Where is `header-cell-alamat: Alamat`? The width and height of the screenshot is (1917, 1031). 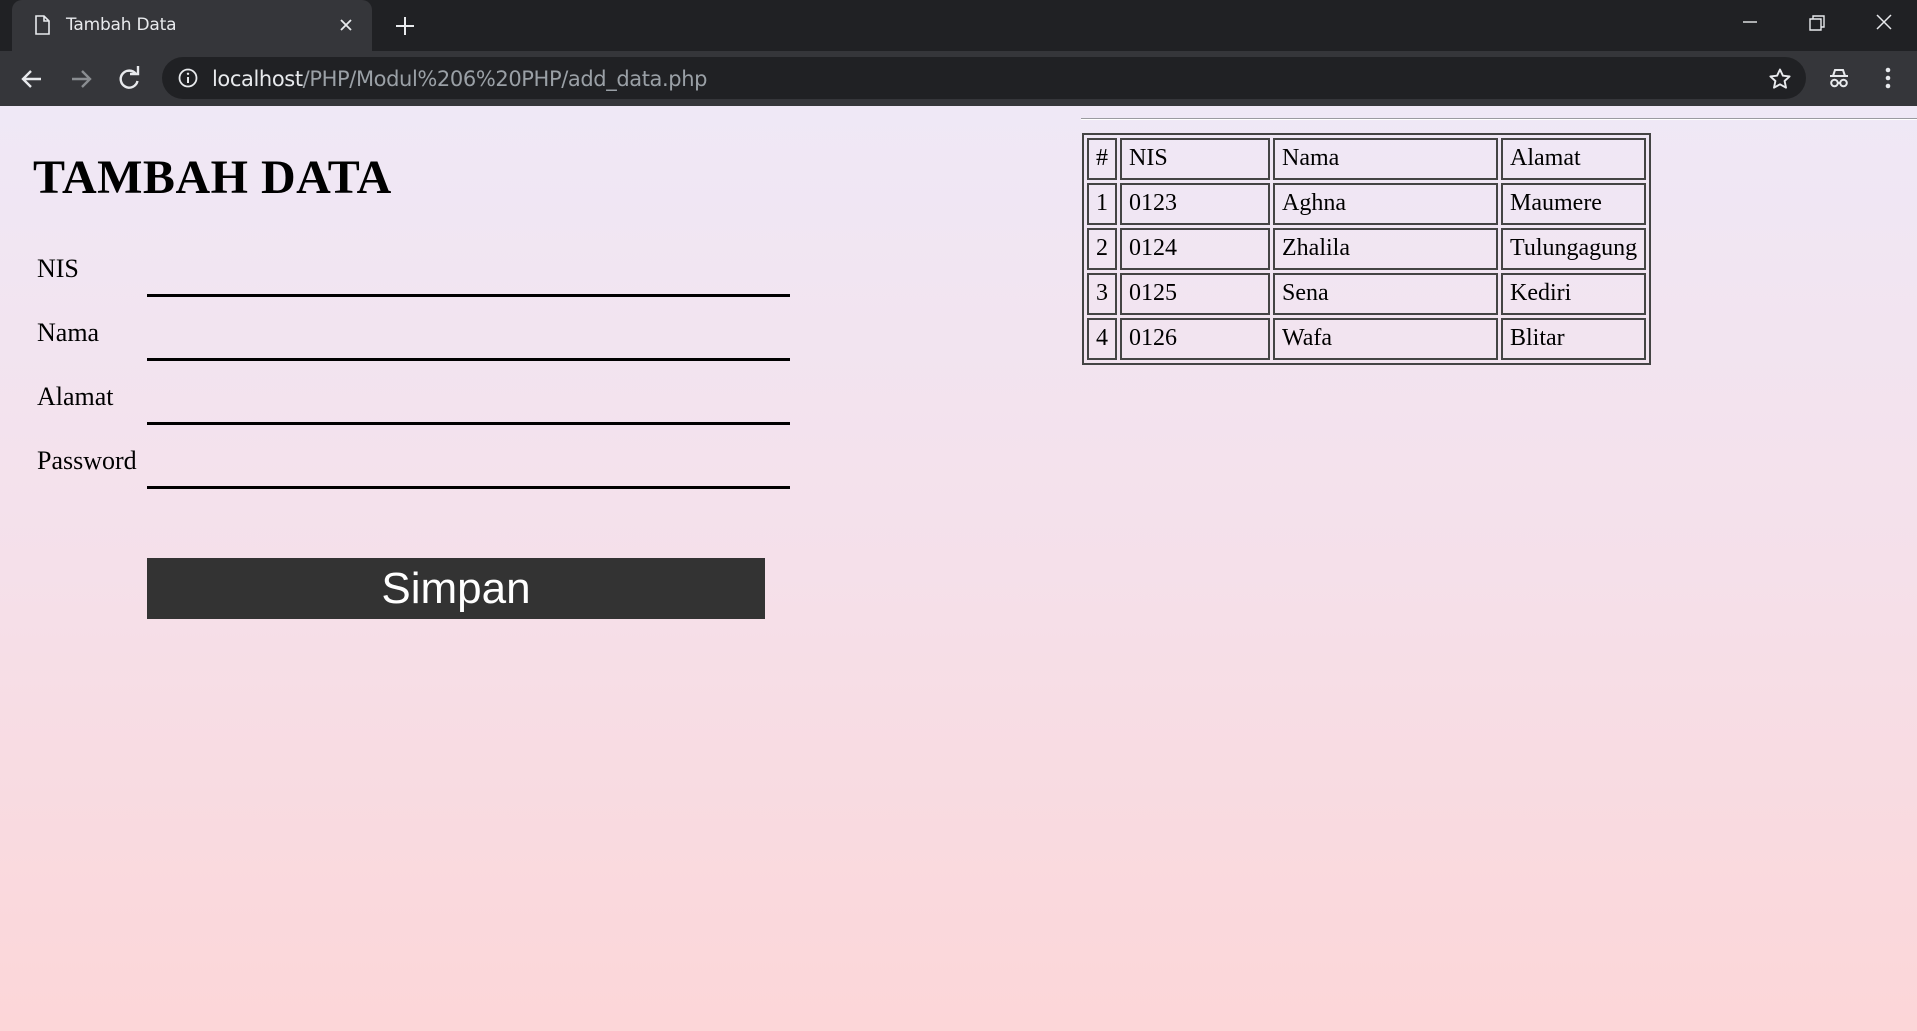
header-cell-alamat: Alamat is located at coordinates (1574, 159).